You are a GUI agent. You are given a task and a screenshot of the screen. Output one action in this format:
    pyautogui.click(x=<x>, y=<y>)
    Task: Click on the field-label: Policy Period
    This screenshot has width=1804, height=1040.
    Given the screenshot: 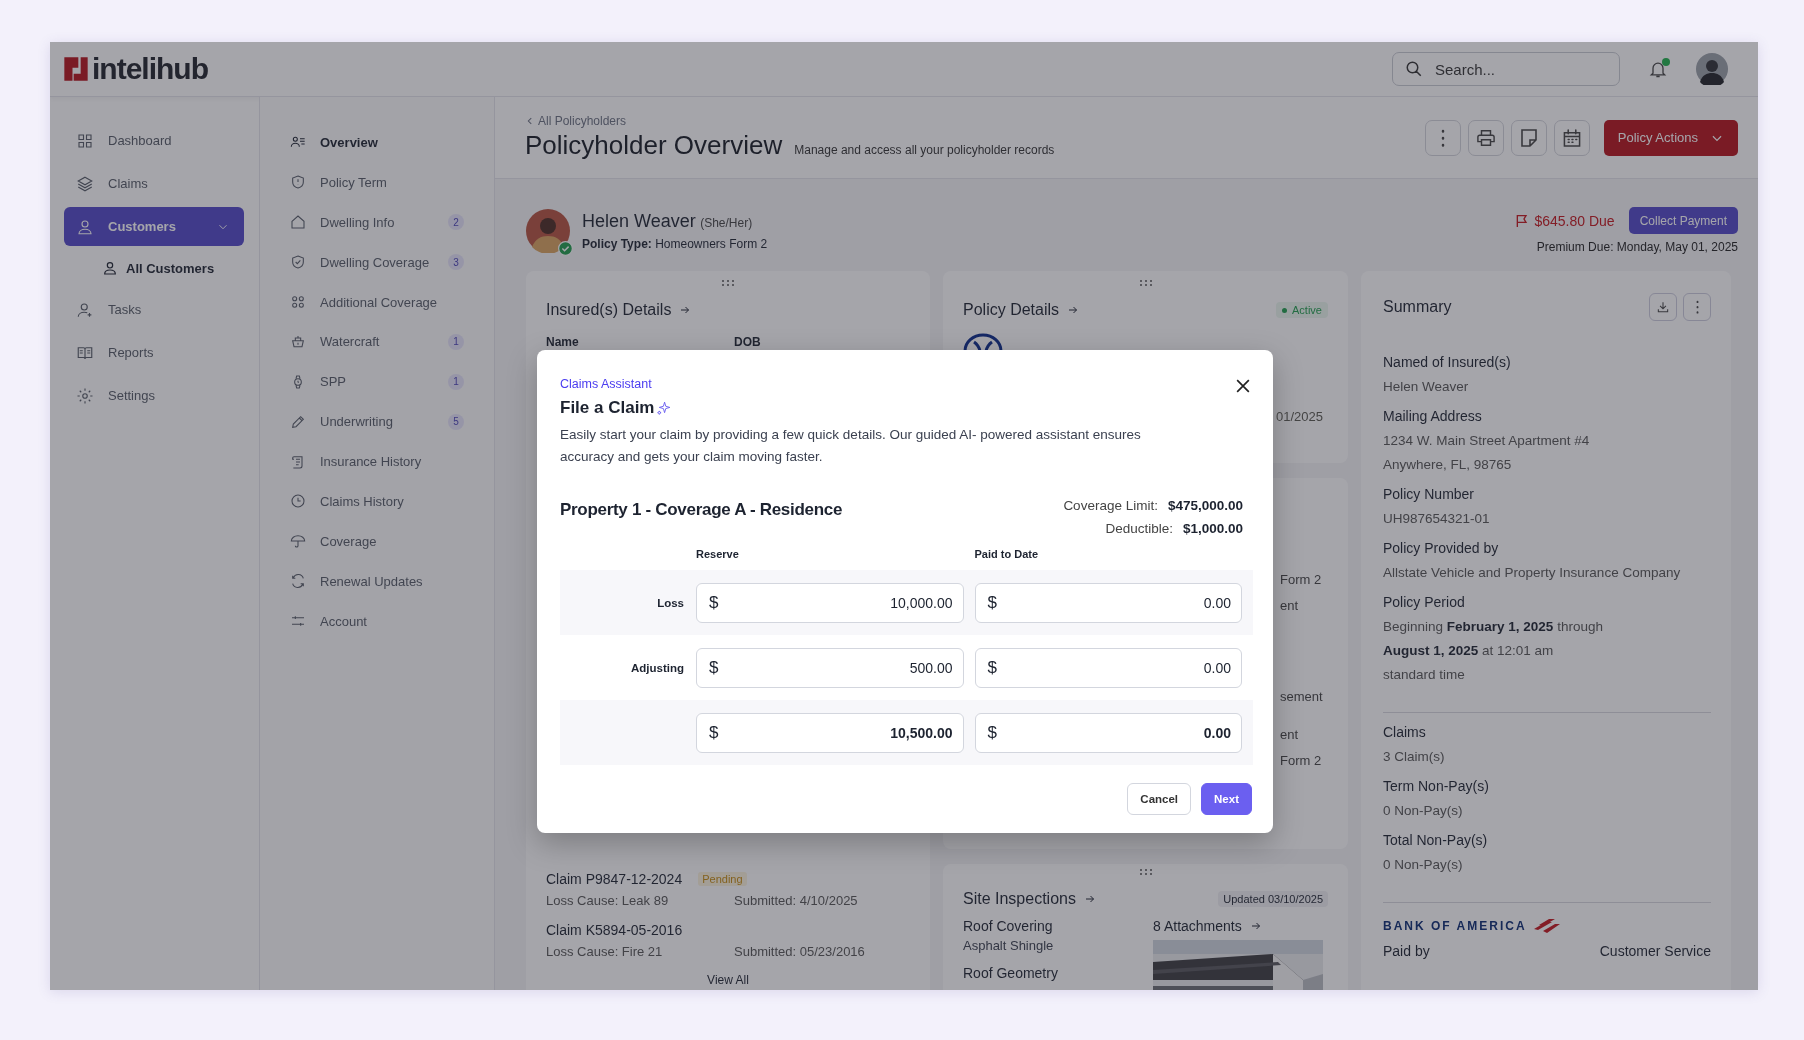 What is the action you would take?
    pyautogui.click(x=1424, y=602)
    